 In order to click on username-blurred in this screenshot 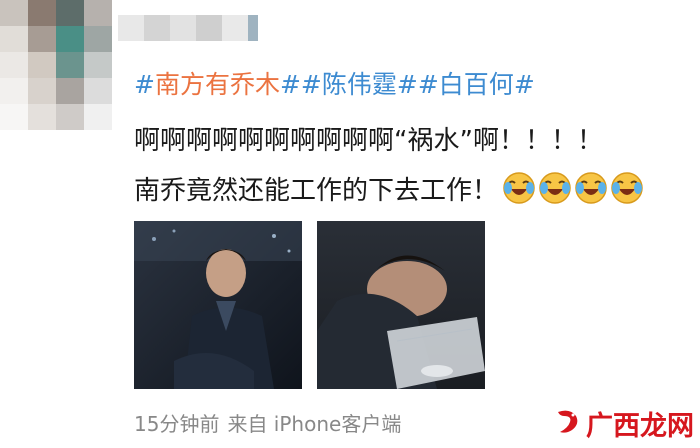, I will do `click(198, 28)`.